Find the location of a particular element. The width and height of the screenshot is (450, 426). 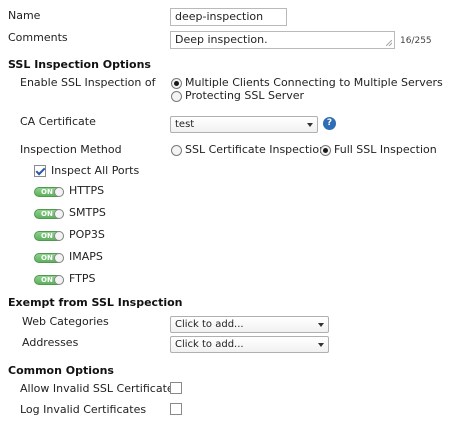

protocol-label-ftps: FTPS is located at coordinates (82, 278).